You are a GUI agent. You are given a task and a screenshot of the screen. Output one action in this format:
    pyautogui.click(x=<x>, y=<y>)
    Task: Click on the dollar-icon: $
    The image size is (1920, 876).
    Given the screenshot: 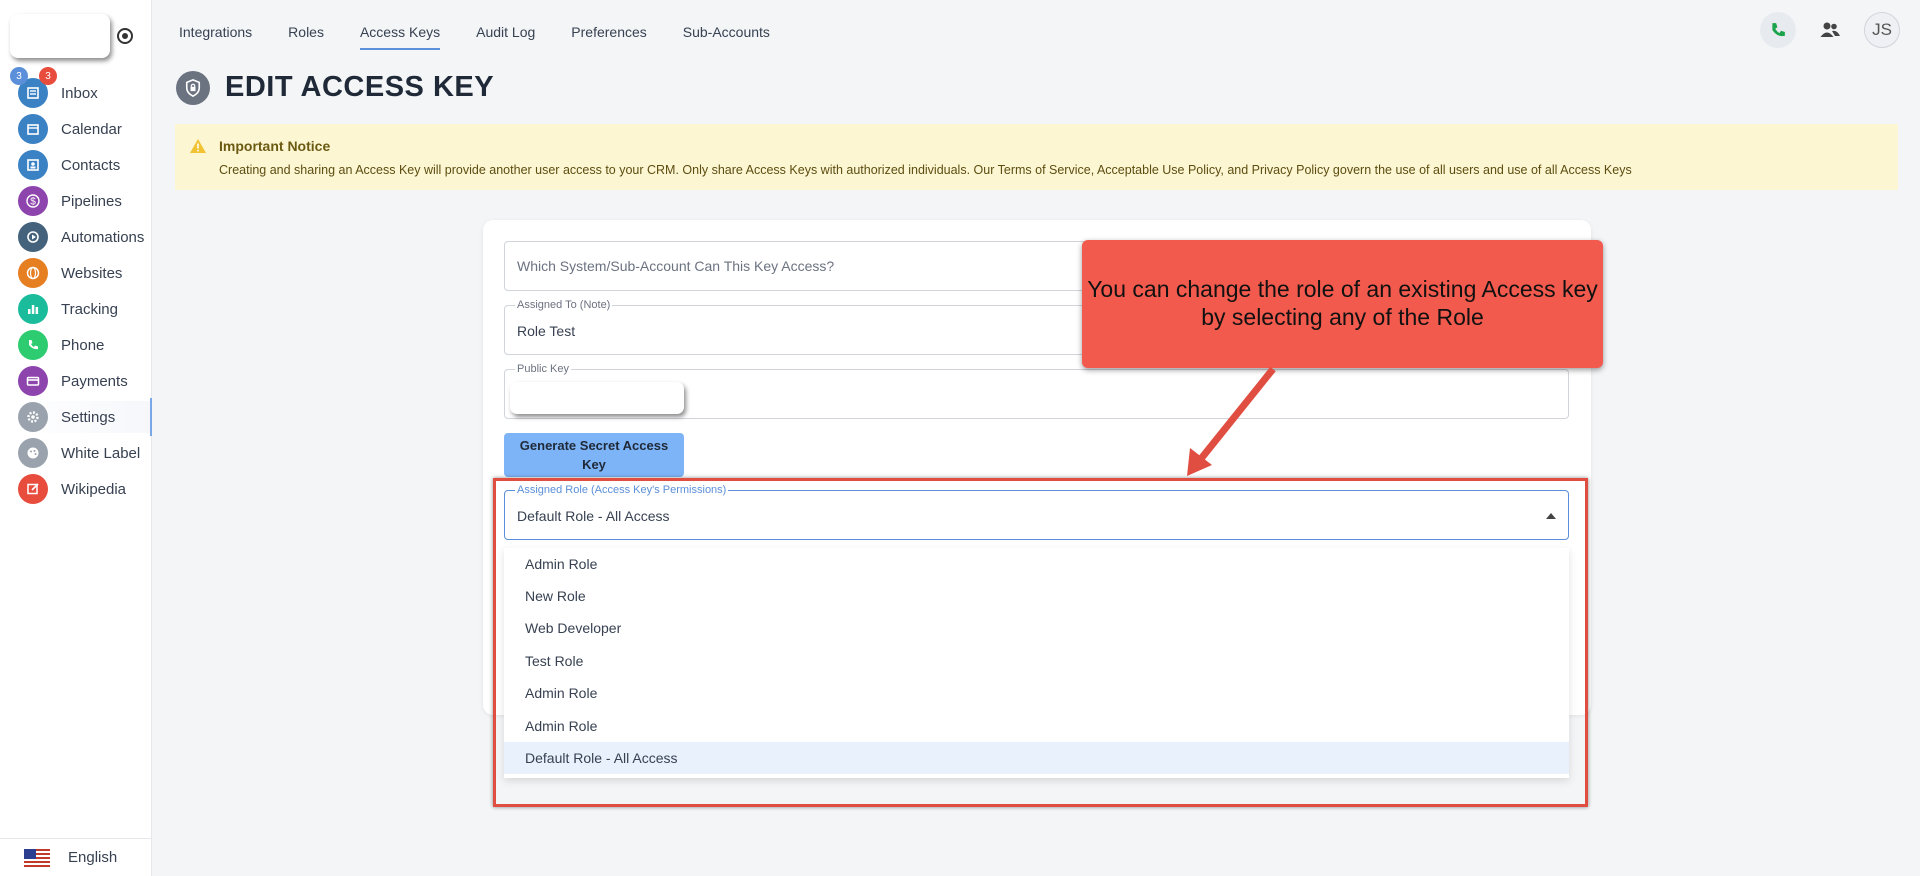 What is the action you would take?
    pyautogui.click(x=33, y=201)
    